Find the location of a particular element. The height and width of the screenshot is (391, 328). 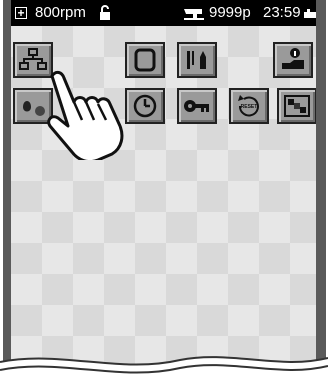

reset-icon: RESET is located at coordinates (248, 106).